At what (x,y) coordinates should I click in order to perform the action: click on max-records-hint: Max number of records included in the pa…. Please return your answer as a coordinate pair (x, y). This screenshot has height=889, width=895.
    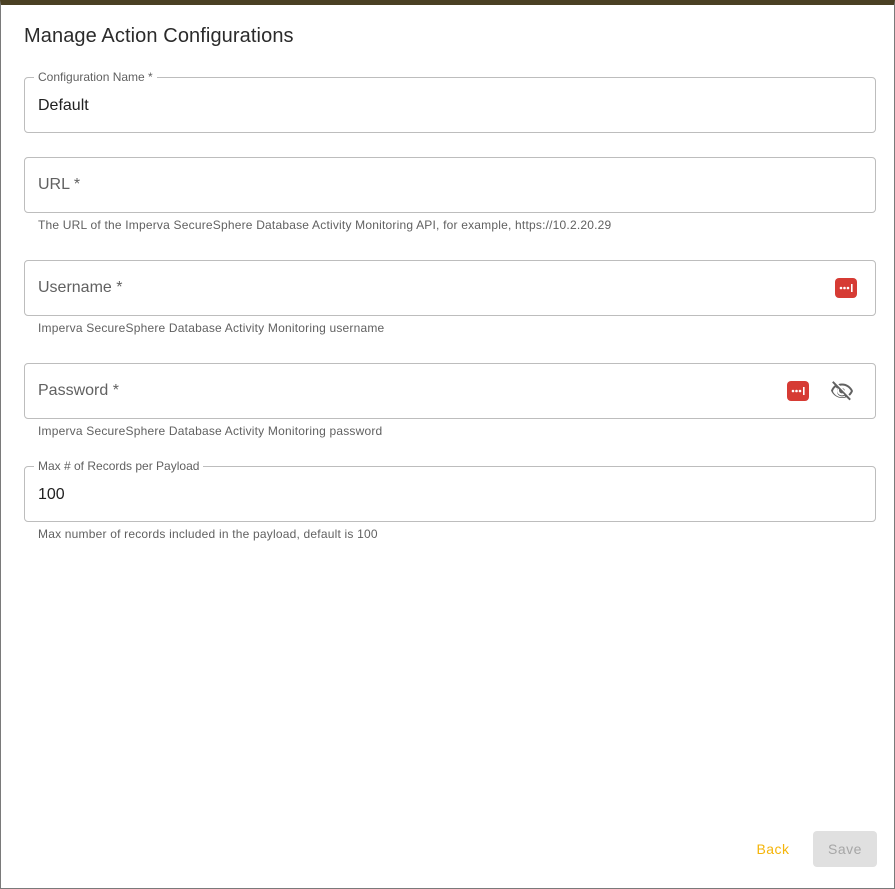
    Looking at the image, I should click on (208, 534).